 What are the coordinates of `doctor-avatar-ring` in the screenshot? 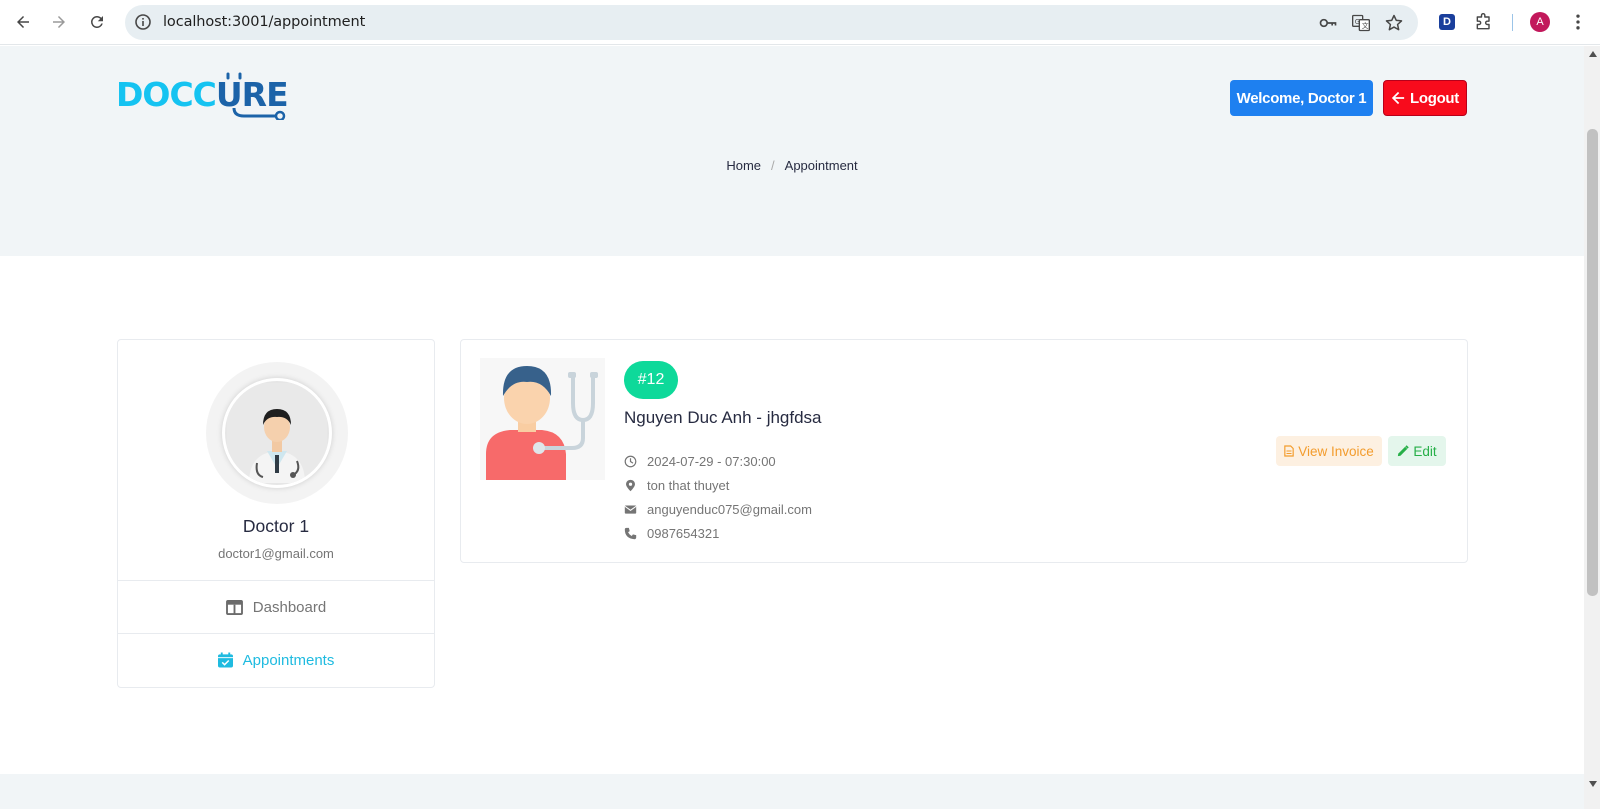 It's located at (277, 433).